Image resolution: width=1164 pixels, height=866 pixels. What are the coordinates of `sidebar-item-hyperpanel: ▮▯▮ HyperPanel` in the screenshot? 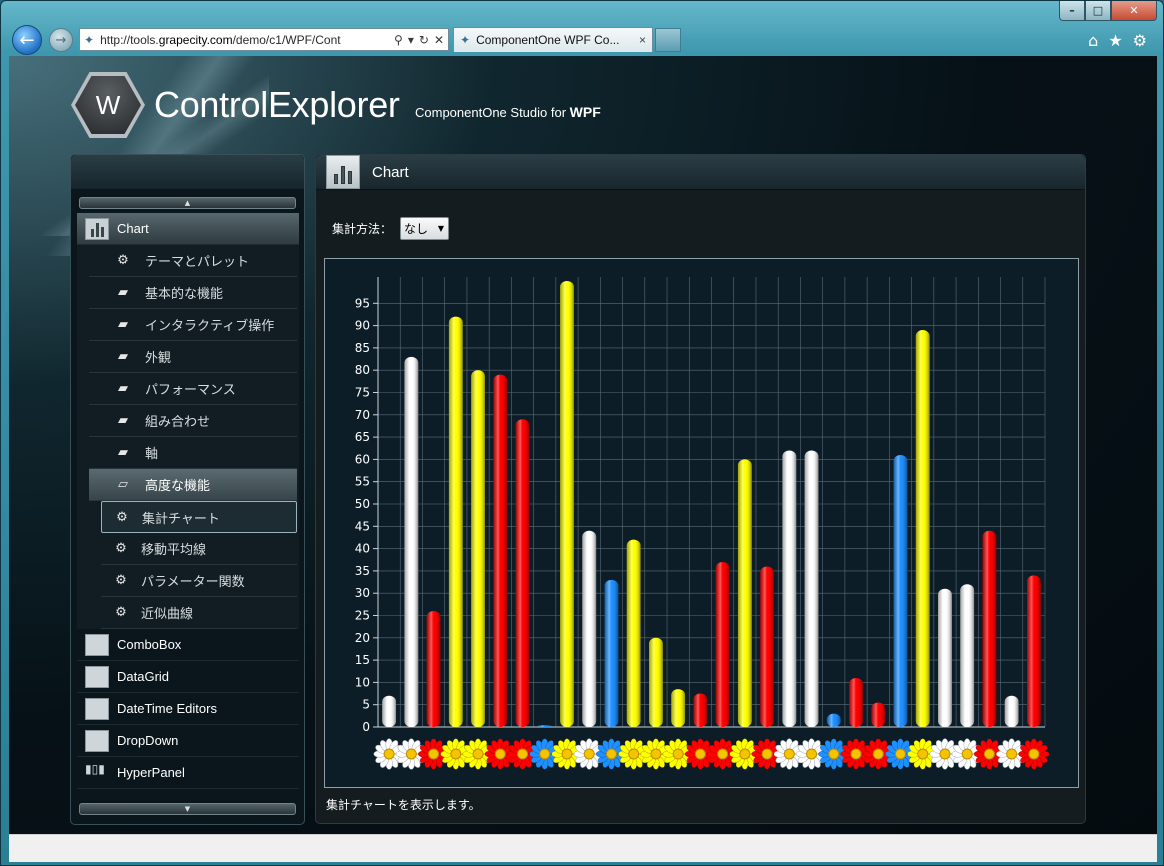 It's located at (188, 773).